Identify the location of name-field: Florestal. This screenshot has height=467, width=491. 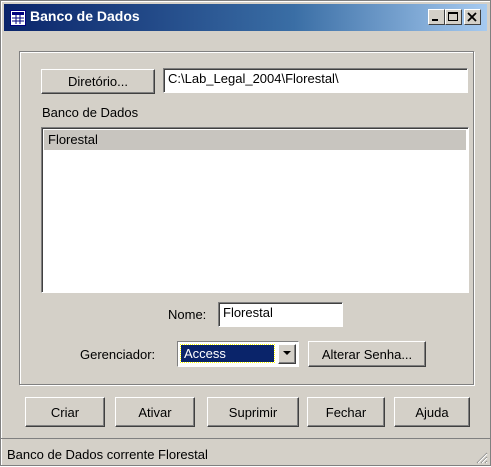
(280, 314).